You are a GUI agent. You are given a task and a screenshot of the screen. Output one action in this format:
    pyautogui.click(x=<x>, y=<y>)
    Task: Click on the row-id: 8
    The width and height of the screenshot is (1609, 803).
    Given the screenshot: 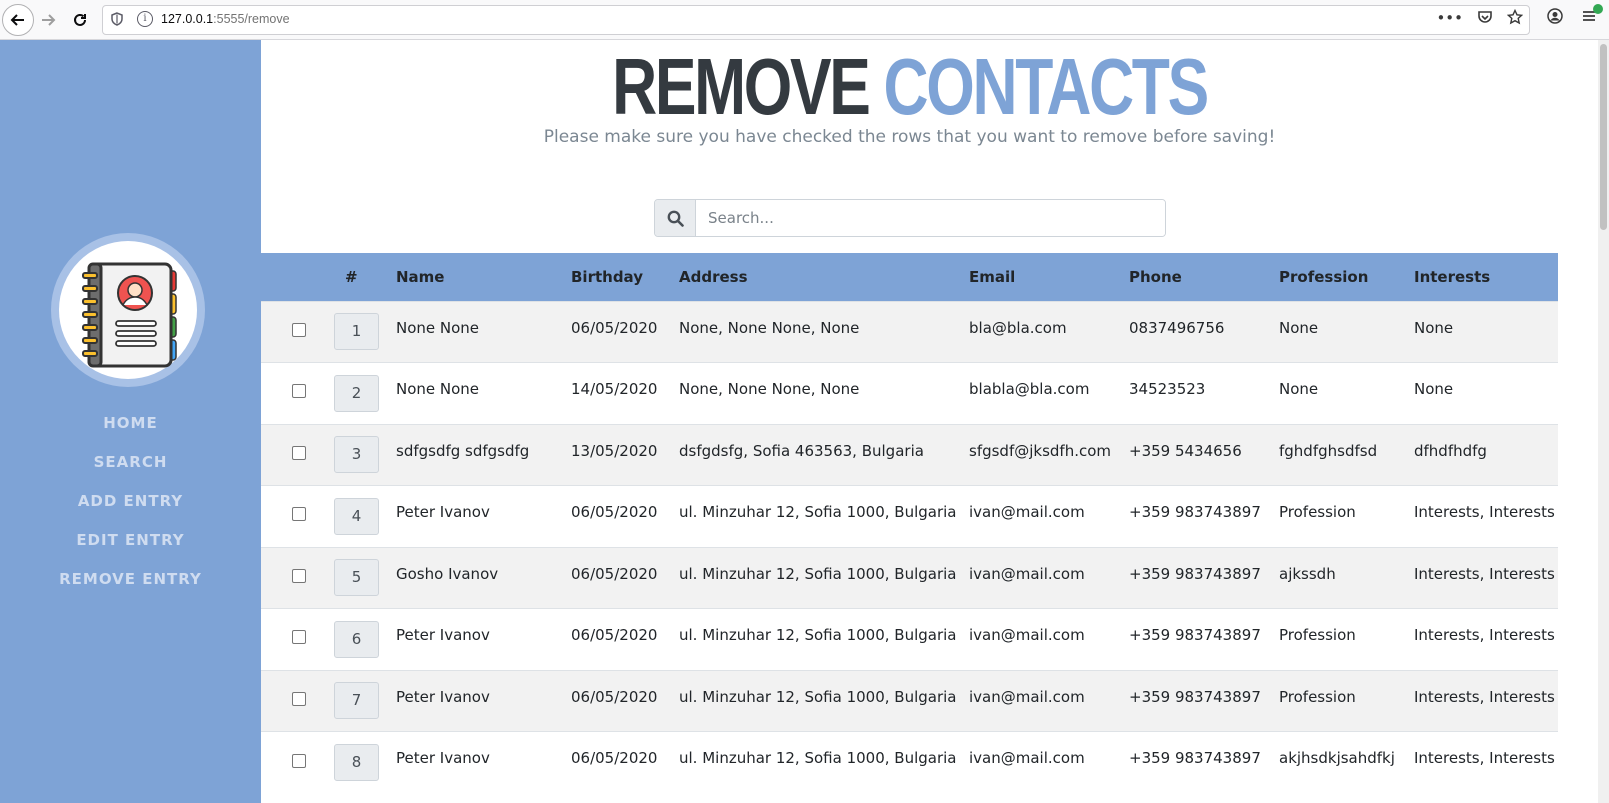 What is the action you would take?
    pyautogui.click(x=356, y=762)
    